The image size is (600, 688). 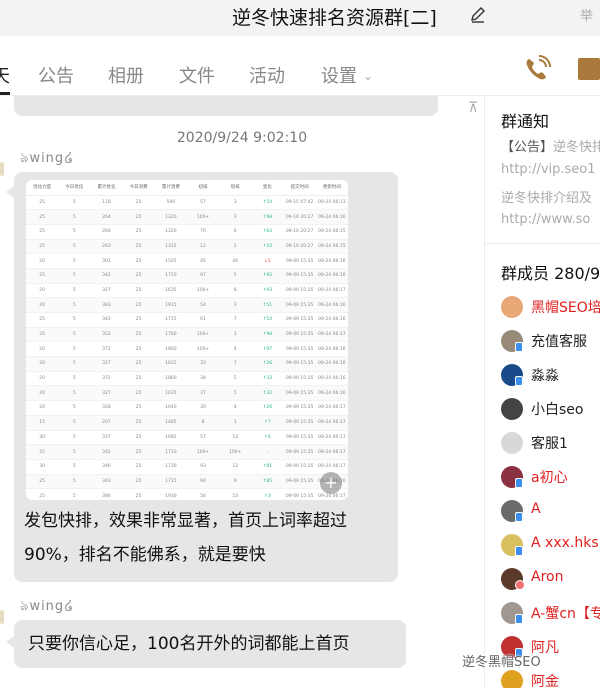 I want to click on table-cell: 15, so click(x=42, y=423).